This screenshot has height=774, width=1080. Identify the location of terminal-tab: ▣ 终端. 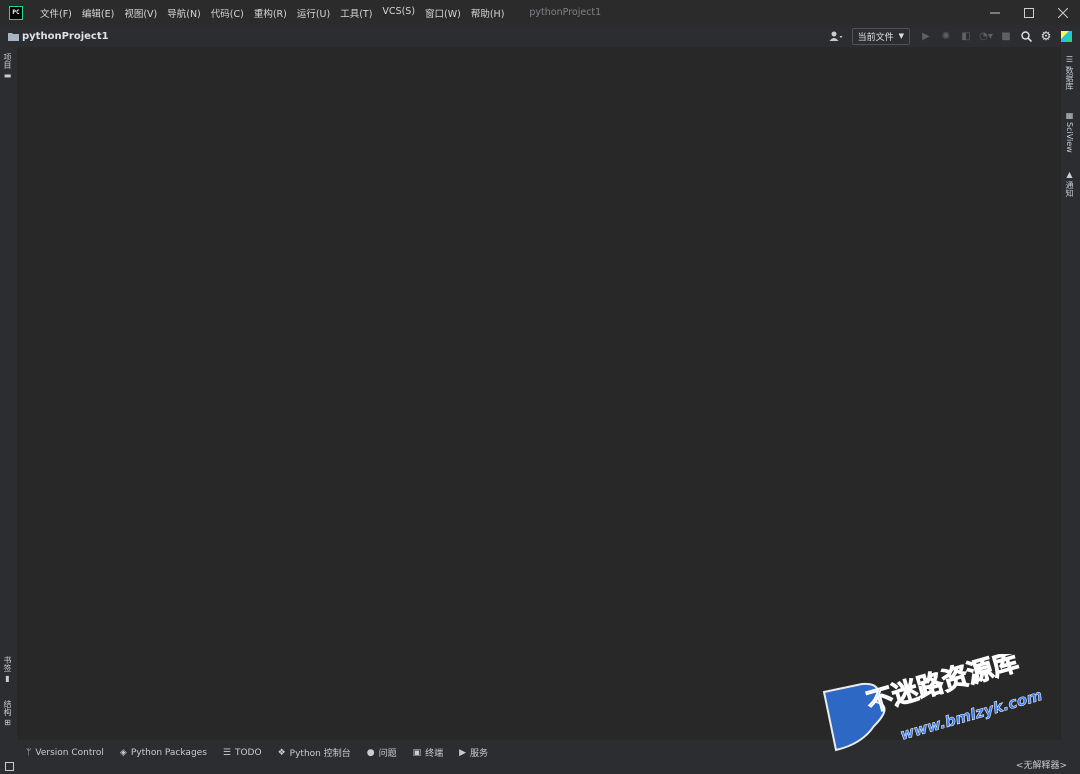
(428, 753).